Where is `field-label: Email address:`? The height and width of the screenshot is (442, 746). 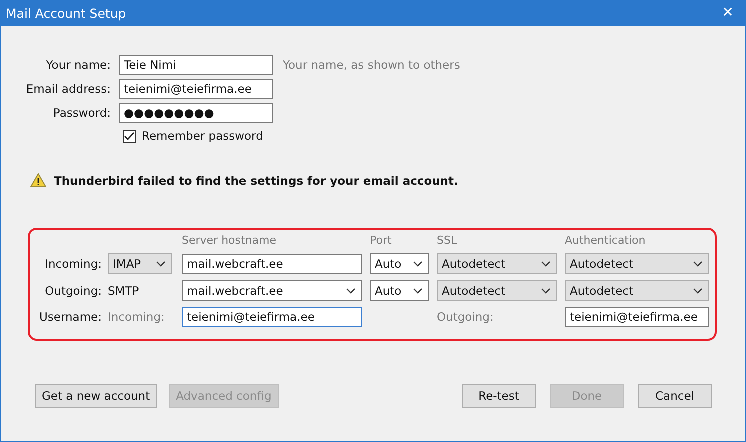
field-label: Email address: is located at coordinates (68, 89).